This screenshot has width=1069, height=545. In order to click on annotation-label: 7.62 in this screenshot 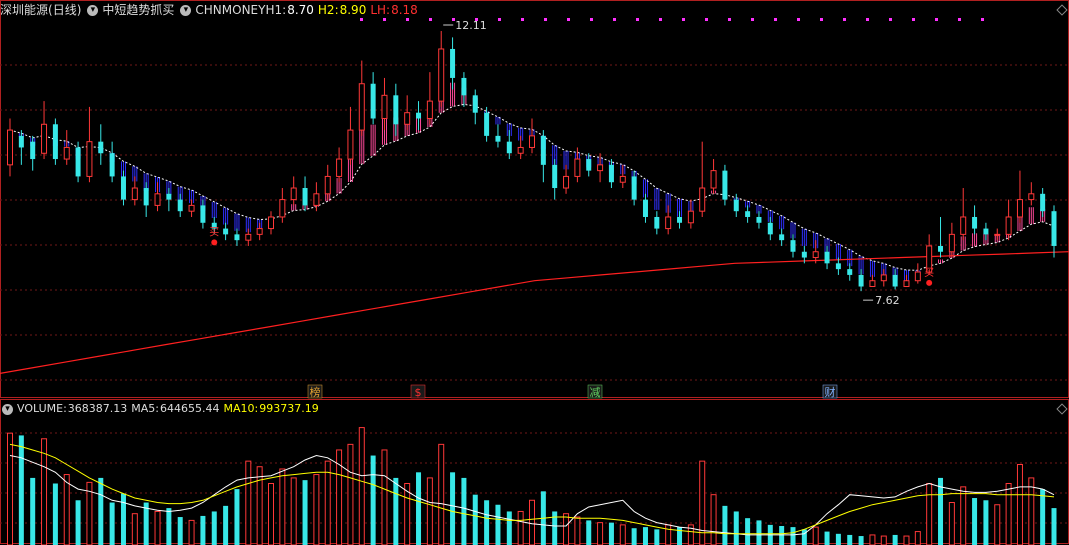, I will do `click(887, 300)`.